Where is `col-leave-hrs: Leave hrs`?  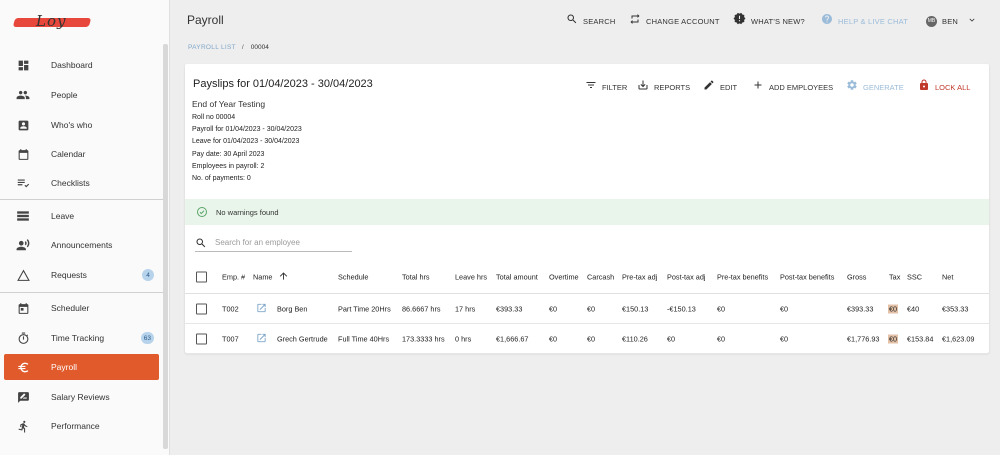 col-leave-hrs: Leave hrs is located at coordinates (471, 276).